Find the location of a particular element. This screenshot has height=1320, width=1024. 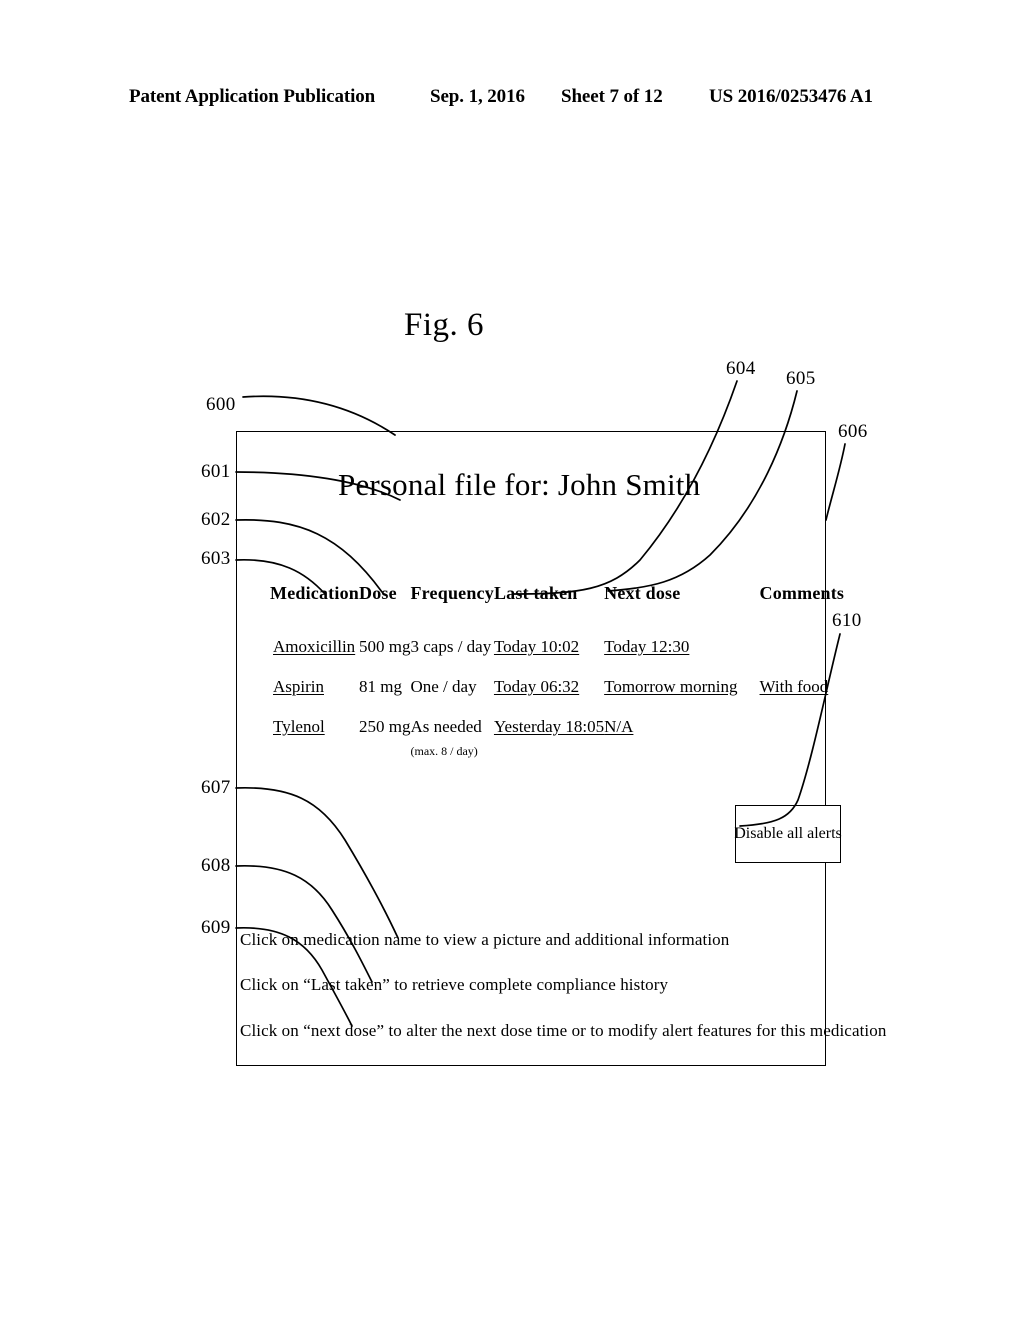

reference-numeral-607: 607 is located at coordinates (216, 787).